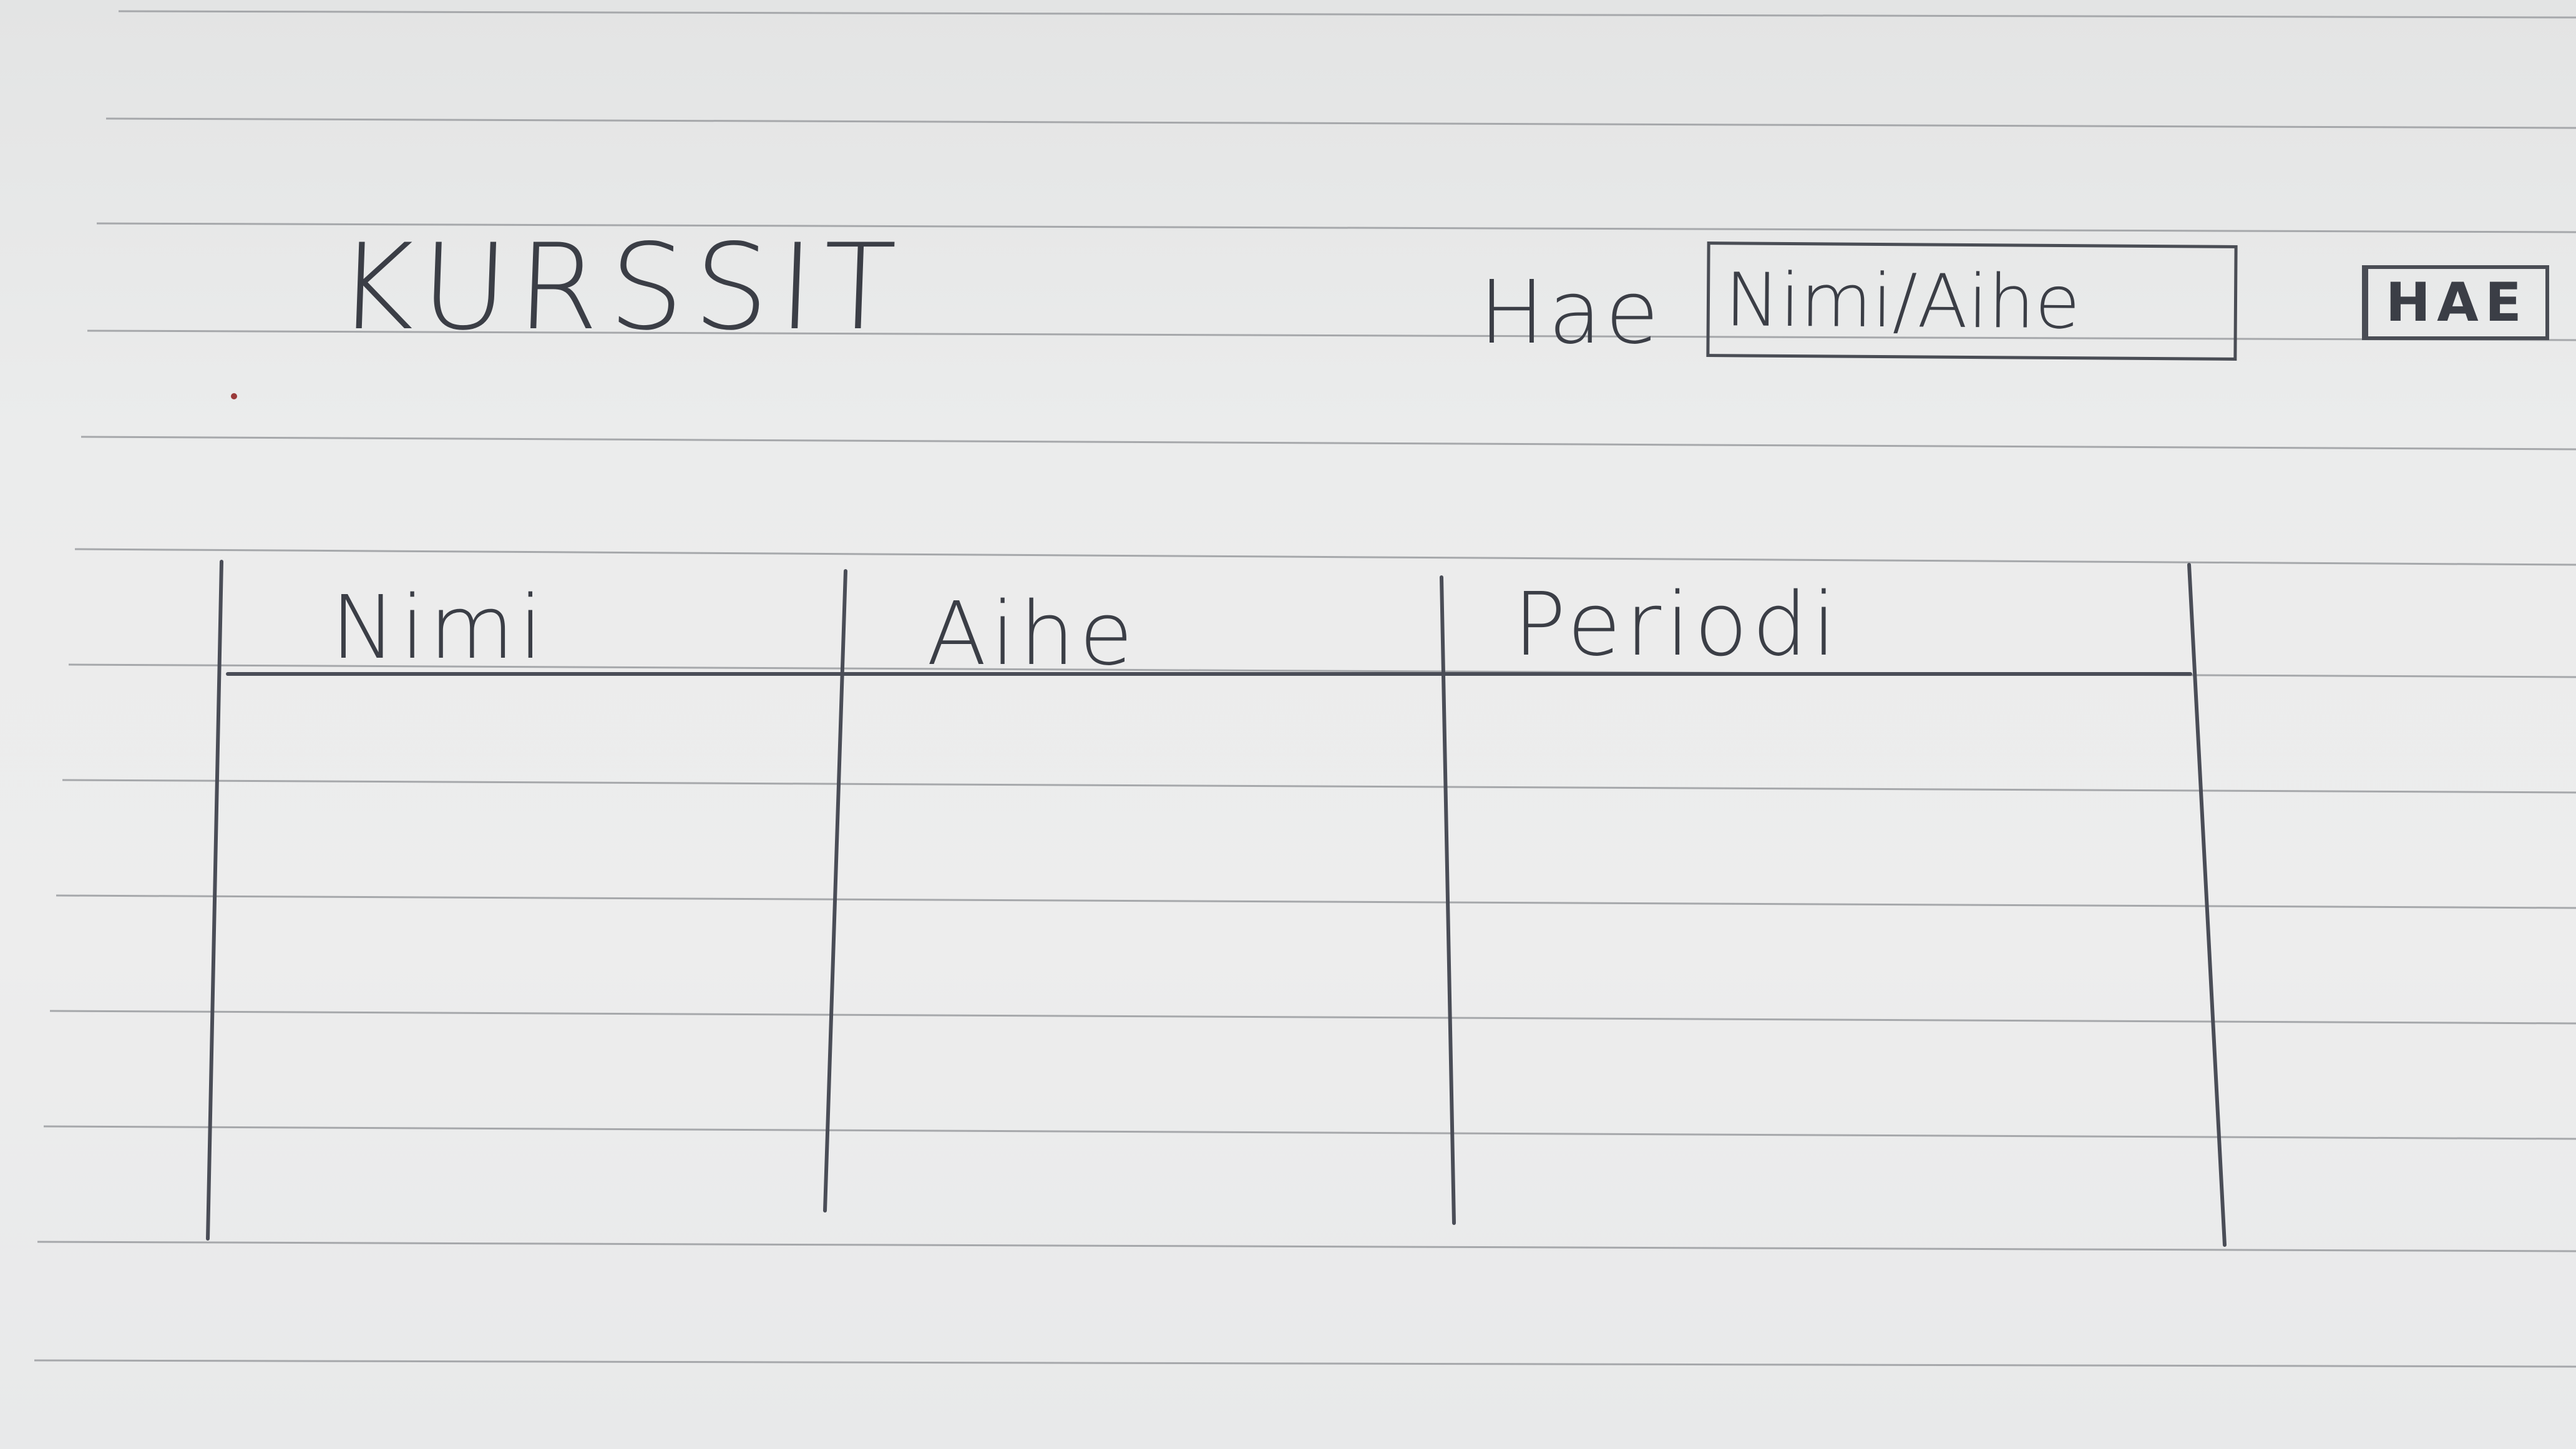  Describe the element at coordinates (1032, 634) in the screenshot. I see `column-header-topic: Aihe` at that location.